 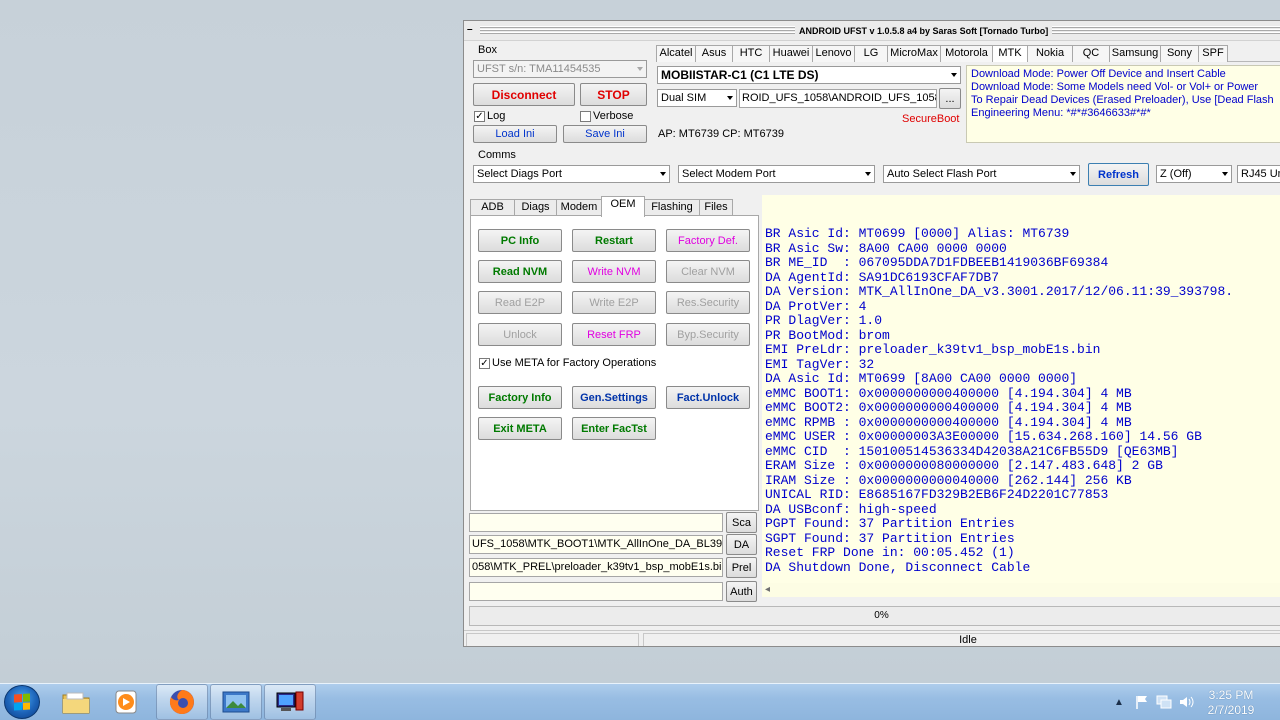 I want to click on write-e2p-button: Write E2P, so click(x=614, y=302).